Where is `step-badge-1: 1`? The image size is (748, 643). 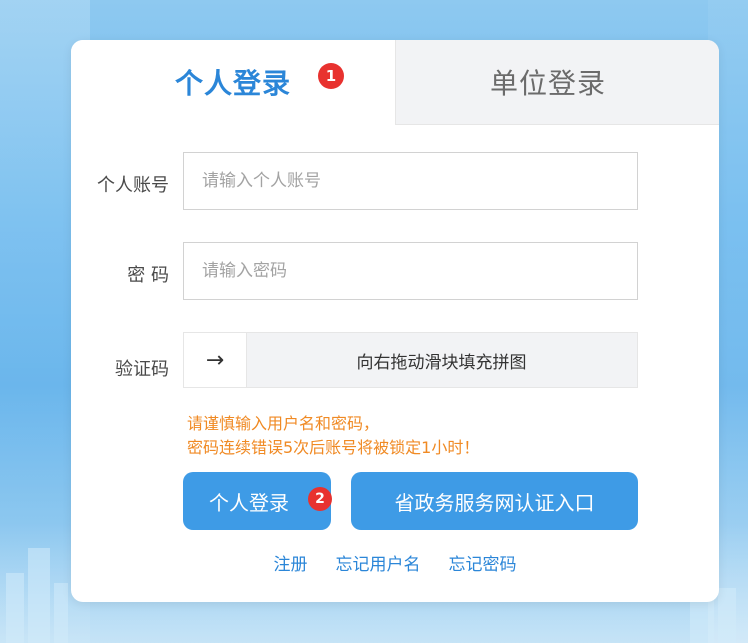
step-badge-1: 1 is located at coordinates (331, 76).